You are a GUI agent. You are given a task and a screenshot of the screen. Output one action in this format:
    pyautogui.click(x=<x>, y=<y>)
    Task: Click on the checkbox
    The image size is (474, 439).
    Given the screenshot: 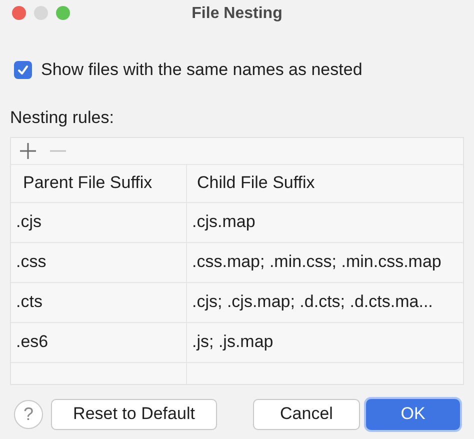 What is the action you would take?
    pyautogui.click(x=23, y=69)
    